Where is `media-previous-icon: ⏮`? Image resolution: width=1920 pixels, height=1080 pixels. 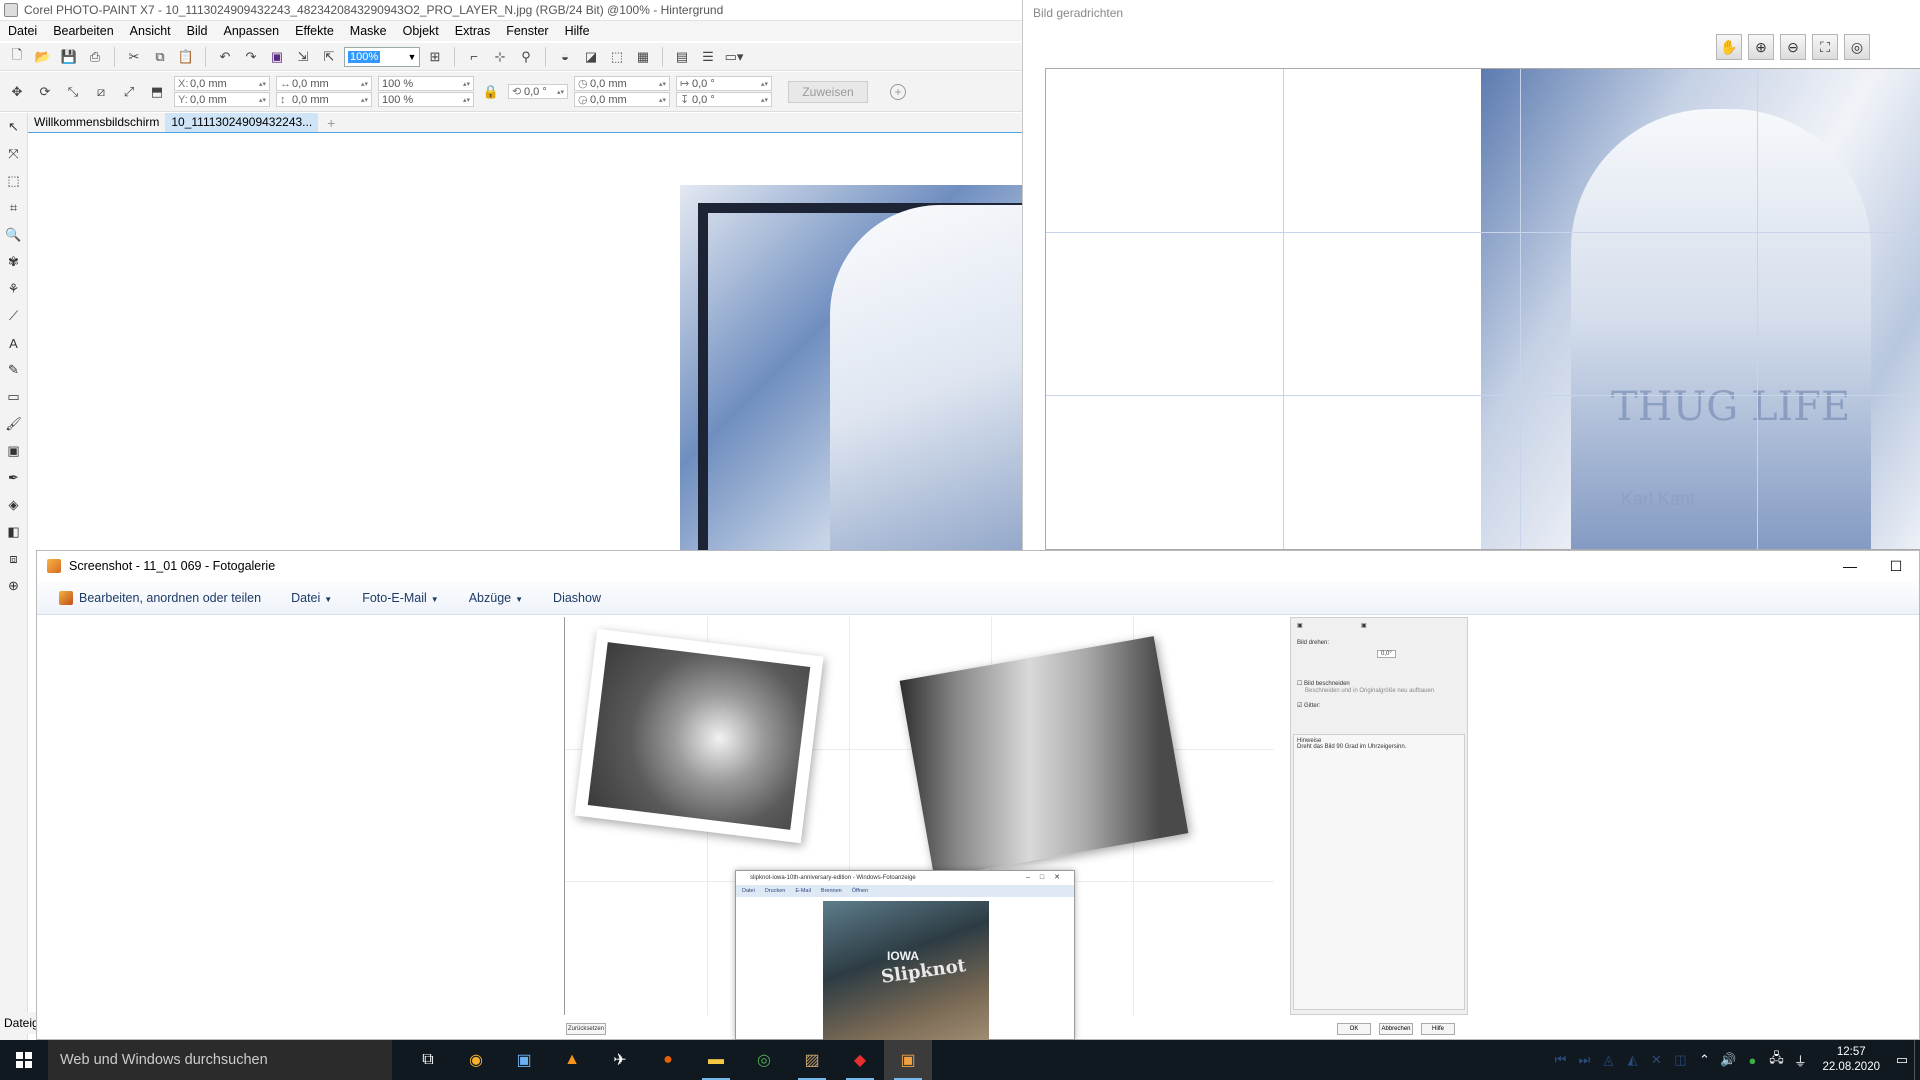 media-previous-icon: ⏮ is located at coordinates (1560, 1060).